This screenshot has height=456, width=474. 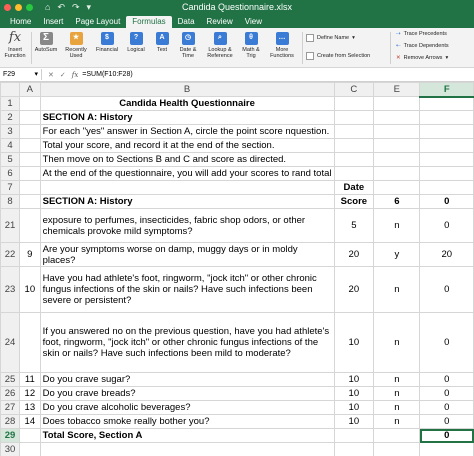 I want to click on cell-c: Date, so click(x=354, y=187).